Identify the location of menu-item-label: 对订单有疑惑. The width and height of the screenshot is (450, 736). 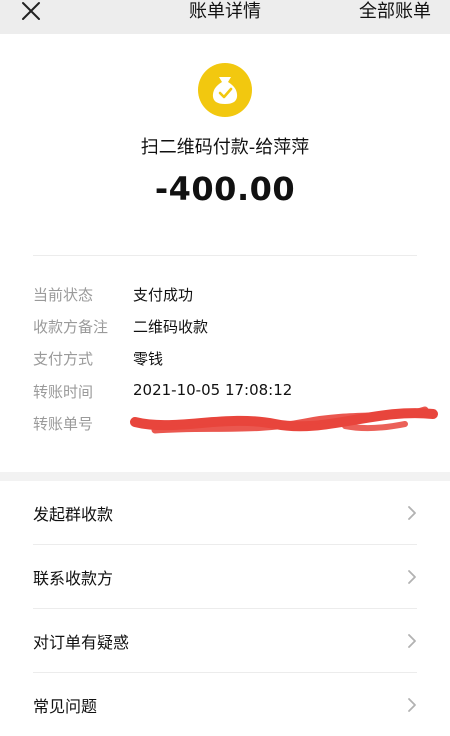
(81, 642).